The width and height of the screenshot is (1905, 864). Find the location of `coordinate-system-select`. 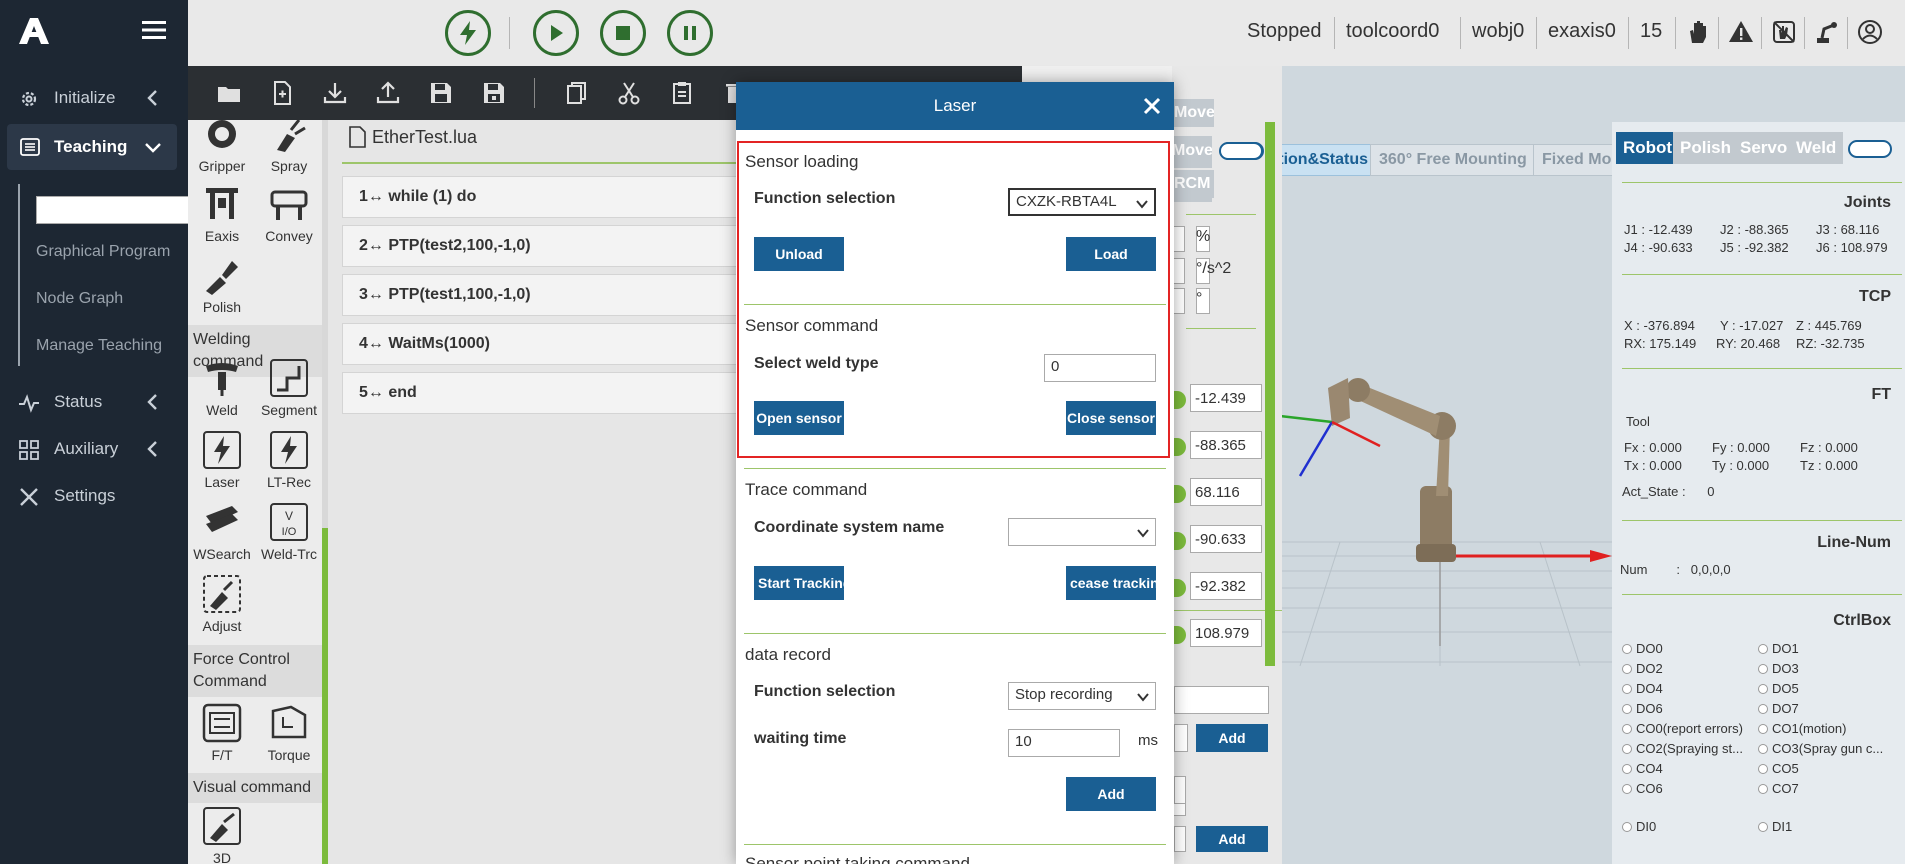

coordinate-system-select is located at coordinates (1082, 532).